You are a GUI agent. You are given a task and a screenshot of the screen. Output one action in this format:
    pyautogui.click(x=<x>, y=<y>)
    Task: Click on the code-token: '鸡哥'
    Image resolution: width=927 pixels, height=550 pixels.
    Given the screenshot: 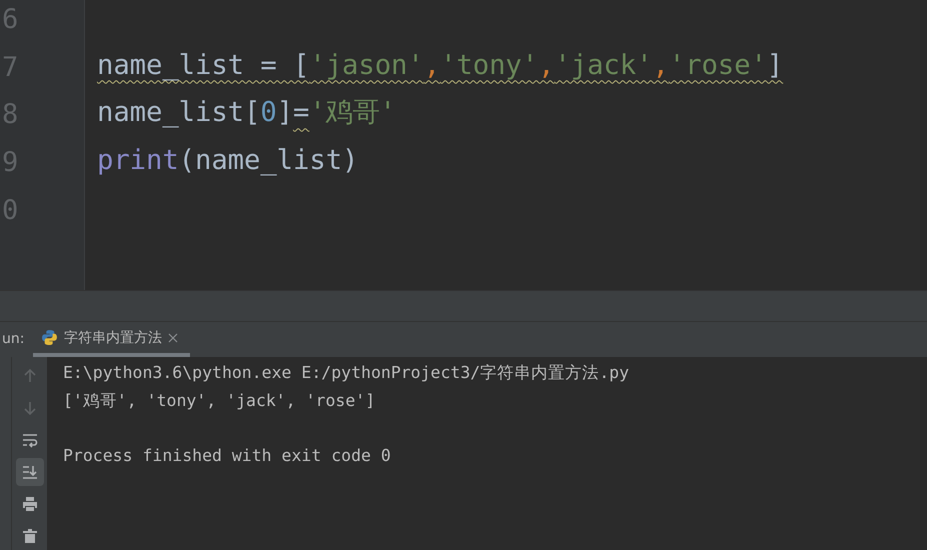 What is the action you would take?
    pyautogui.click(x=352, y=113)
    